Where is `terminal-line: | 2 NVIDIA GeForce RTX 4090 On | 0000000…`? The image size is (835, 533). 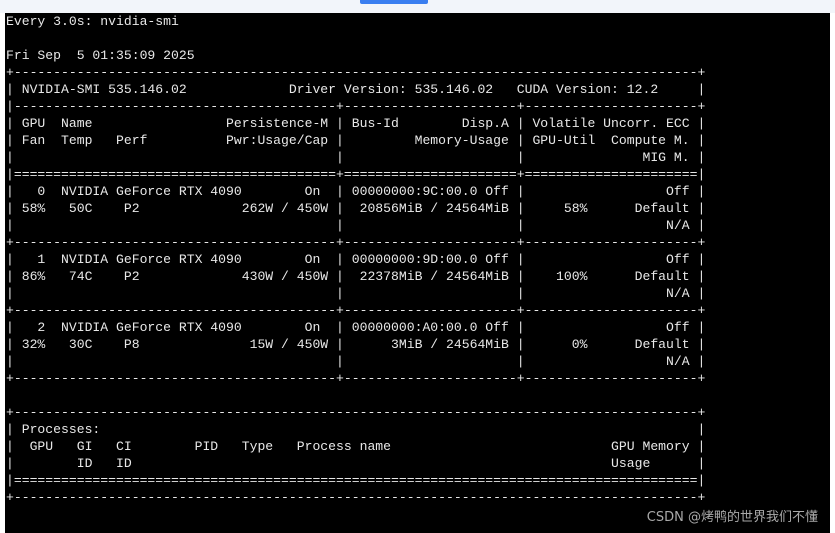
terminal-line: | 2 NVIDIA GeForce RTX 4090 On | 0000000… is located at coordinates (356, 327).